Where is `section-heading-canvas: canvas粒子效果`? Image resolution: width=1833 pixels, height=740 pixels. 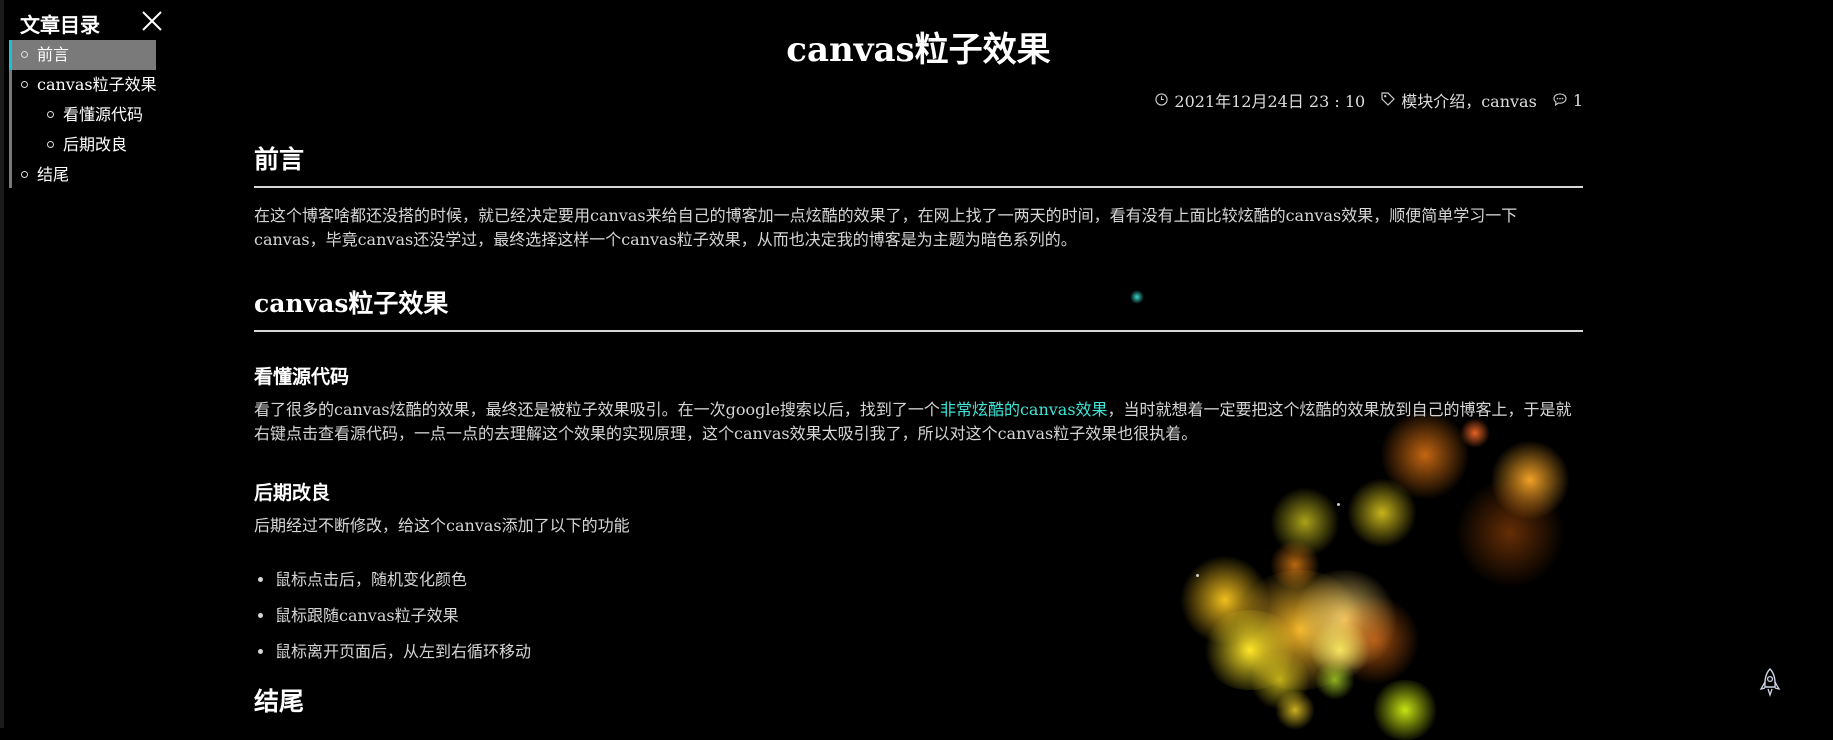
section-heading-canvas: canvas粒子效果 is located at coordinates (918, 308).